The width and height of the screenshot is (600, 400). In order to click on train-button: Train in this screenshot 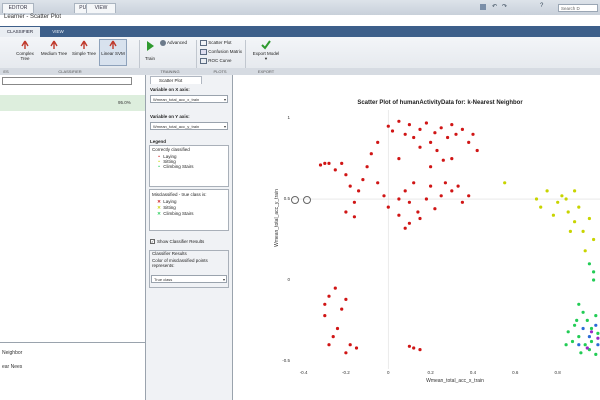, I will do `click(150, 50)`.